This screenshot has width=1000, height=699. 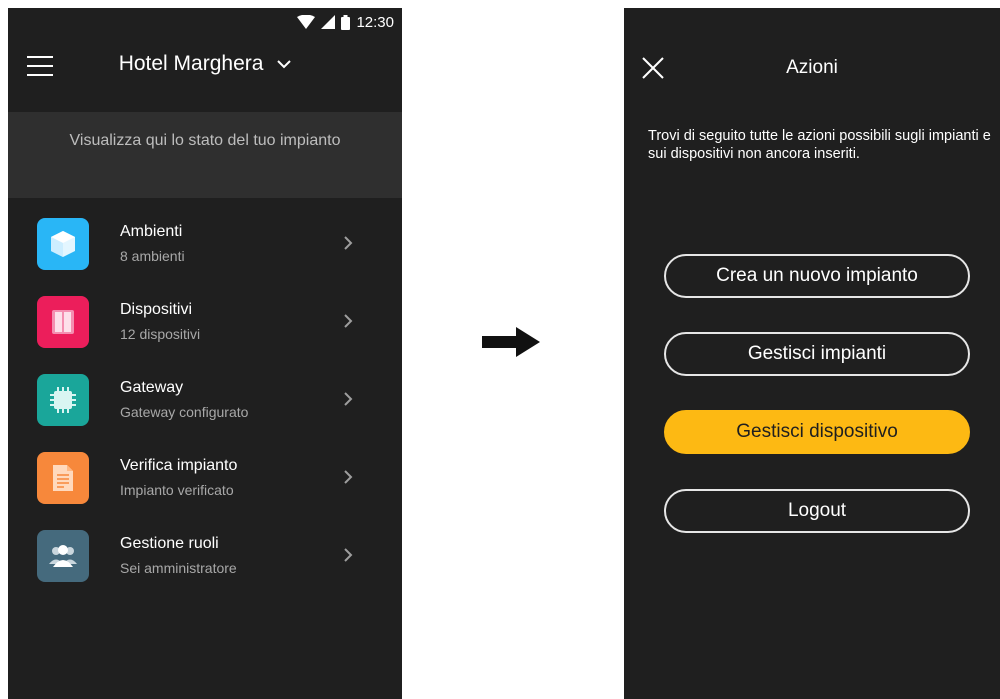 I want to click on list-item-subtitle: Impianto verificato, so click(x=177, y=490).